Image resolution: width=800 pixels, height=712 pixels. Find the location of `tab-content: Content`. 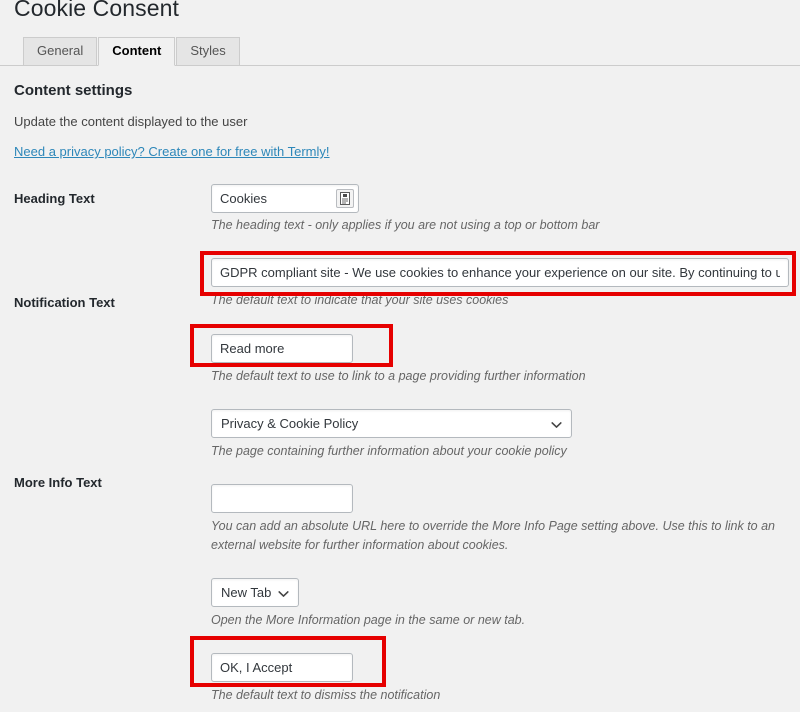

tab-content: Content is located at coordinates (137, 51).